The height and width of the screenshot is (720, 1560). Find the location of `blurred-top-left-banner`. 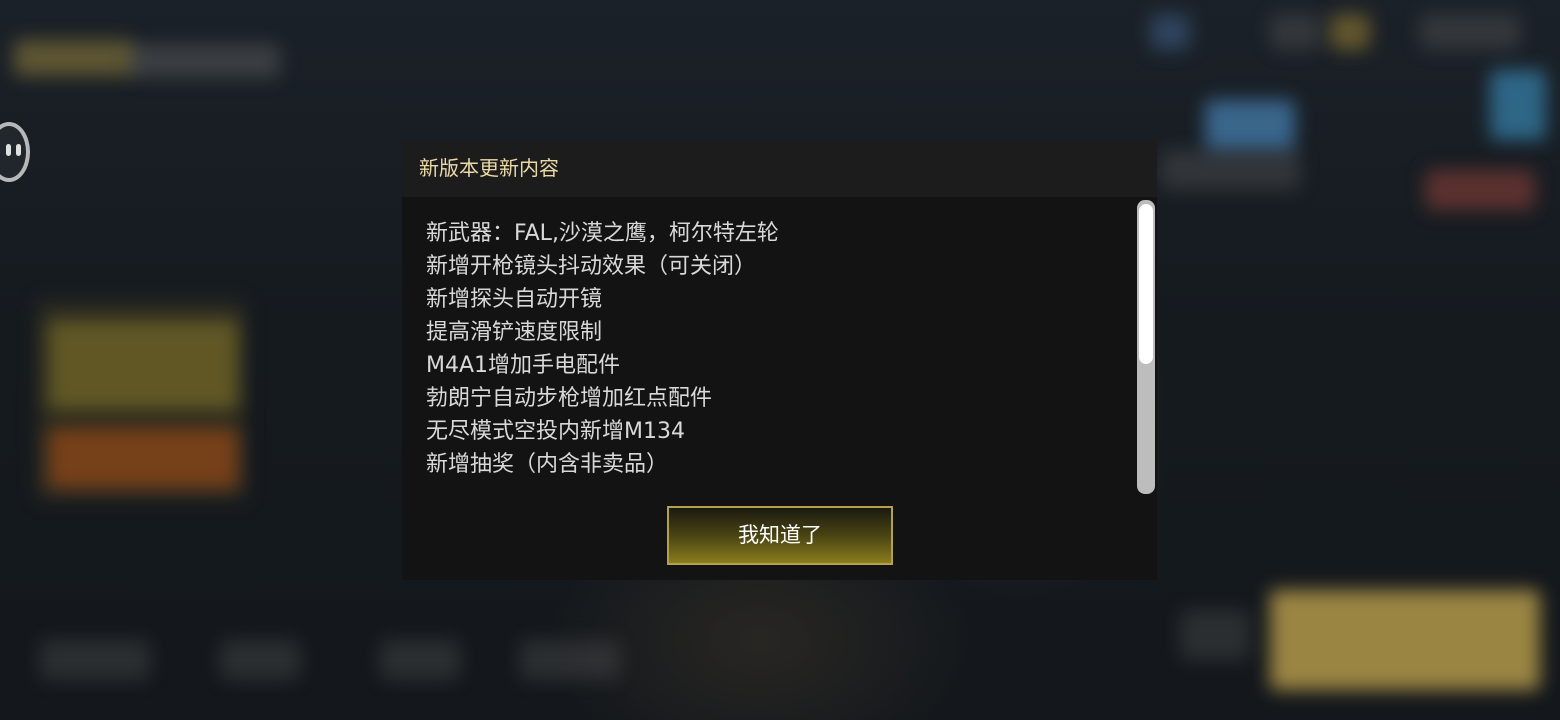

blurred-top-left-banner is located at coordinates (74, 58).